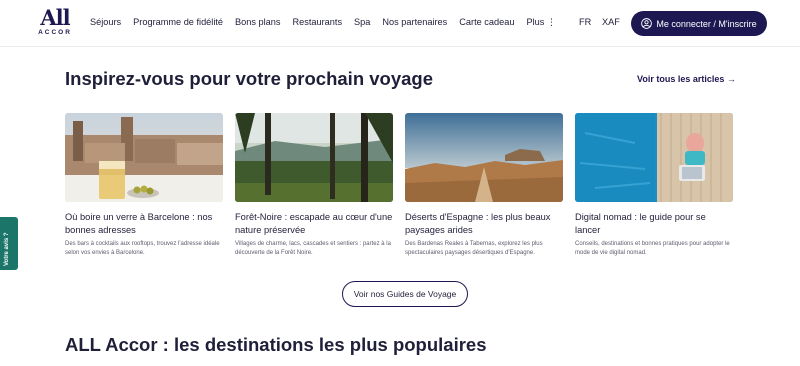  I want to click on menu-item-restaurants: Restaurants, so click(318, 22).